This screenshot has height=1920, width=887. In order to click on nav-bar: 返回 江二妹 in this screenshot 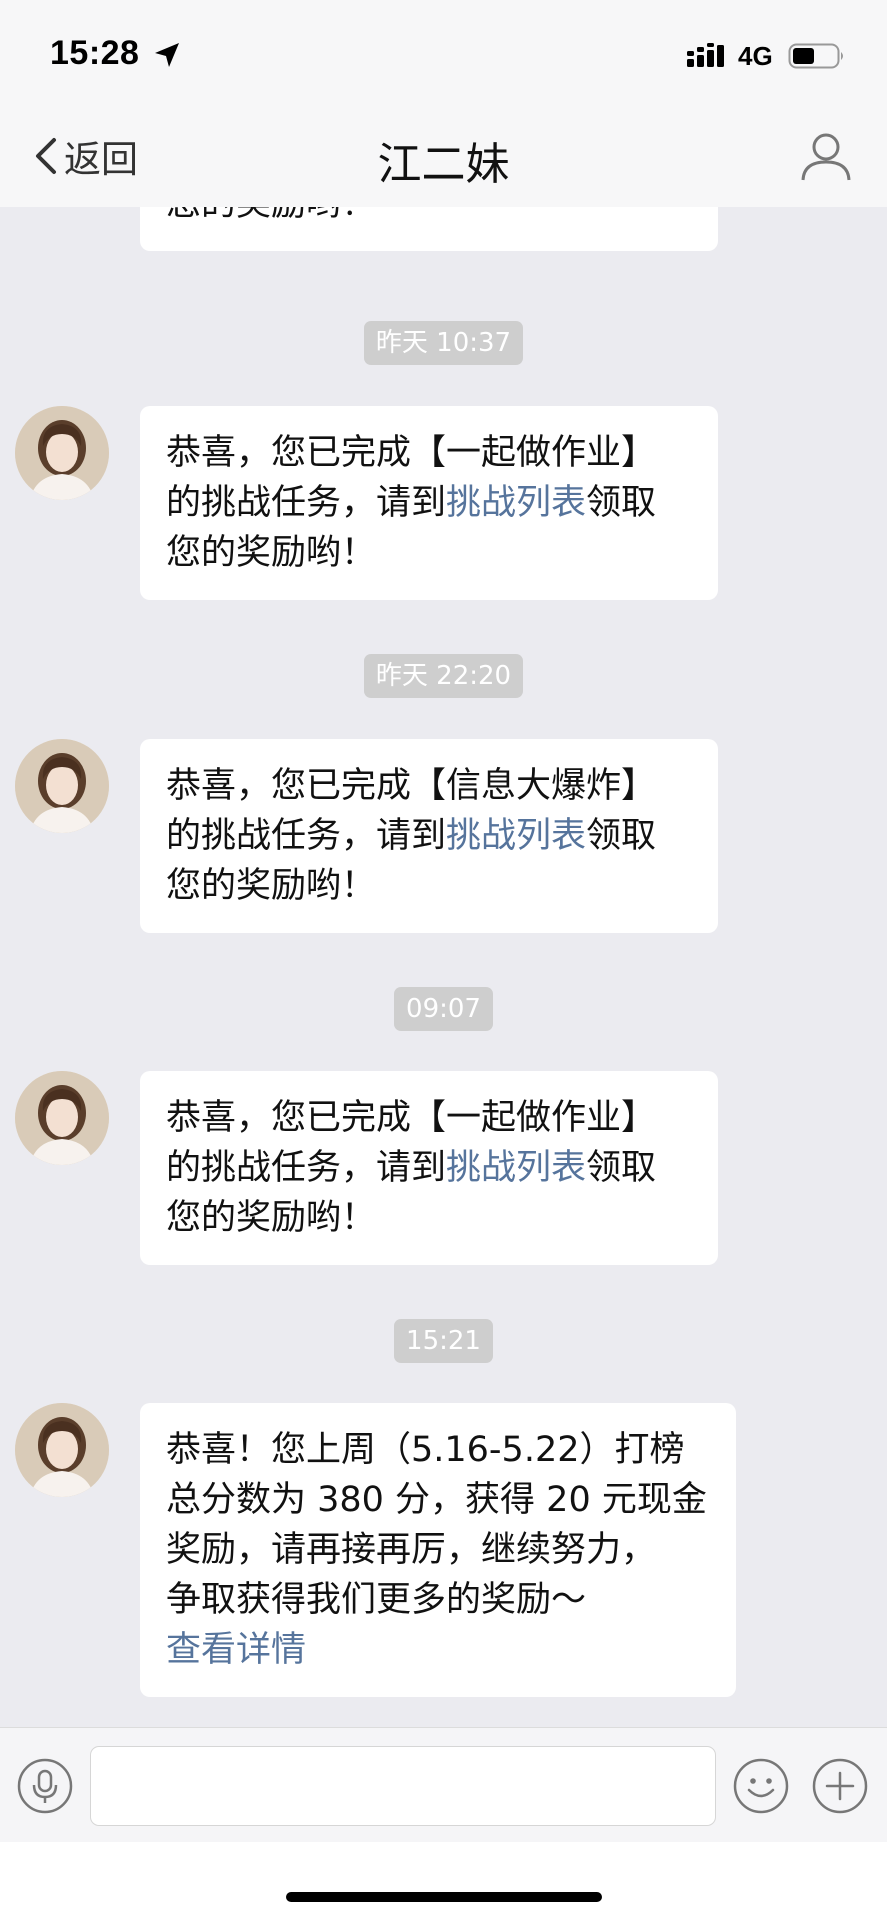, I will do `click(443, 153)`.